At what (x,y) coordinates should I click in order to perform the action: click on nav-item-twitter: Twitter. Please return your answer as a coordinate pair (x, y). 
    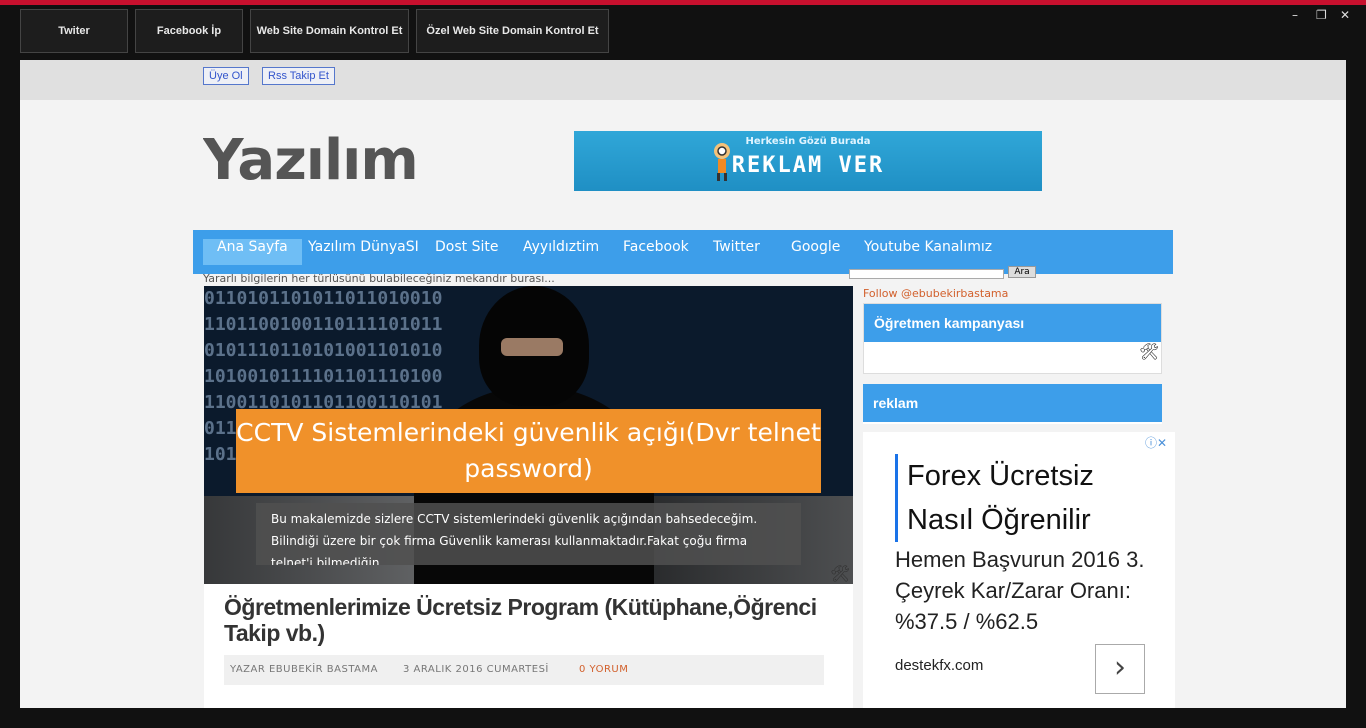
    Looking at the image, I should click on (736, 252).